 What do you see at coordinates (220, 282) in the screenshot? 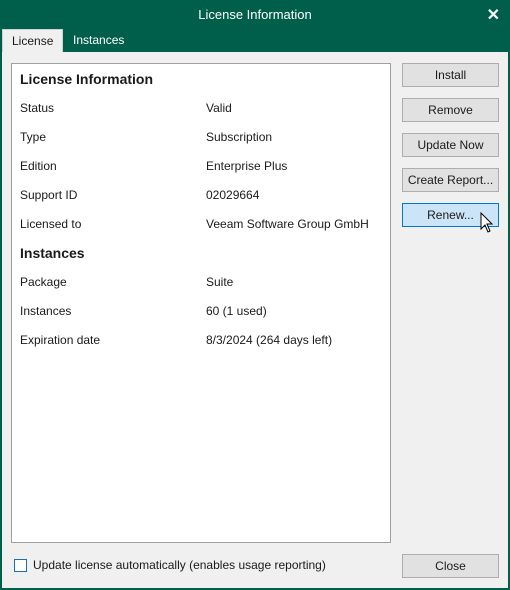
I see `package-value: Suite` at bounding box center [220, 282].